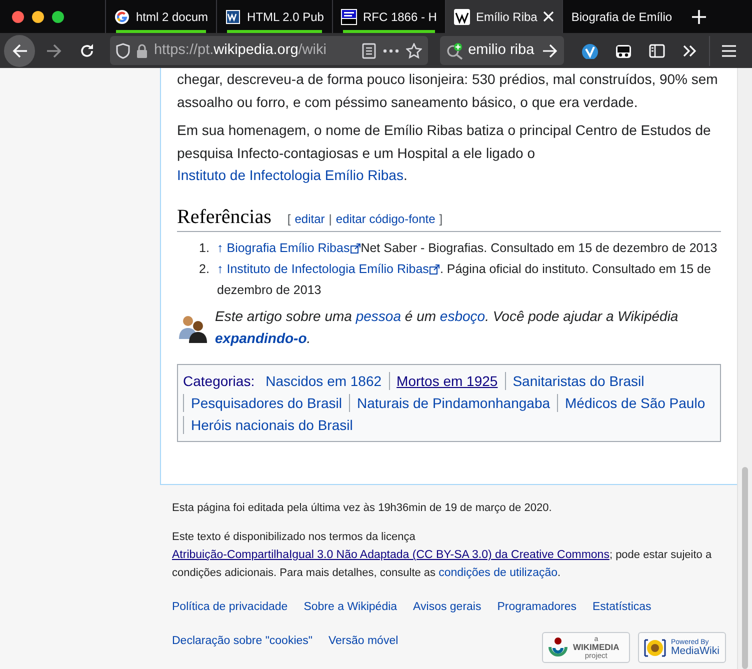 The width and height of the screenshot is (752, 669). I want to click on bracket: ], so click(441, 219).